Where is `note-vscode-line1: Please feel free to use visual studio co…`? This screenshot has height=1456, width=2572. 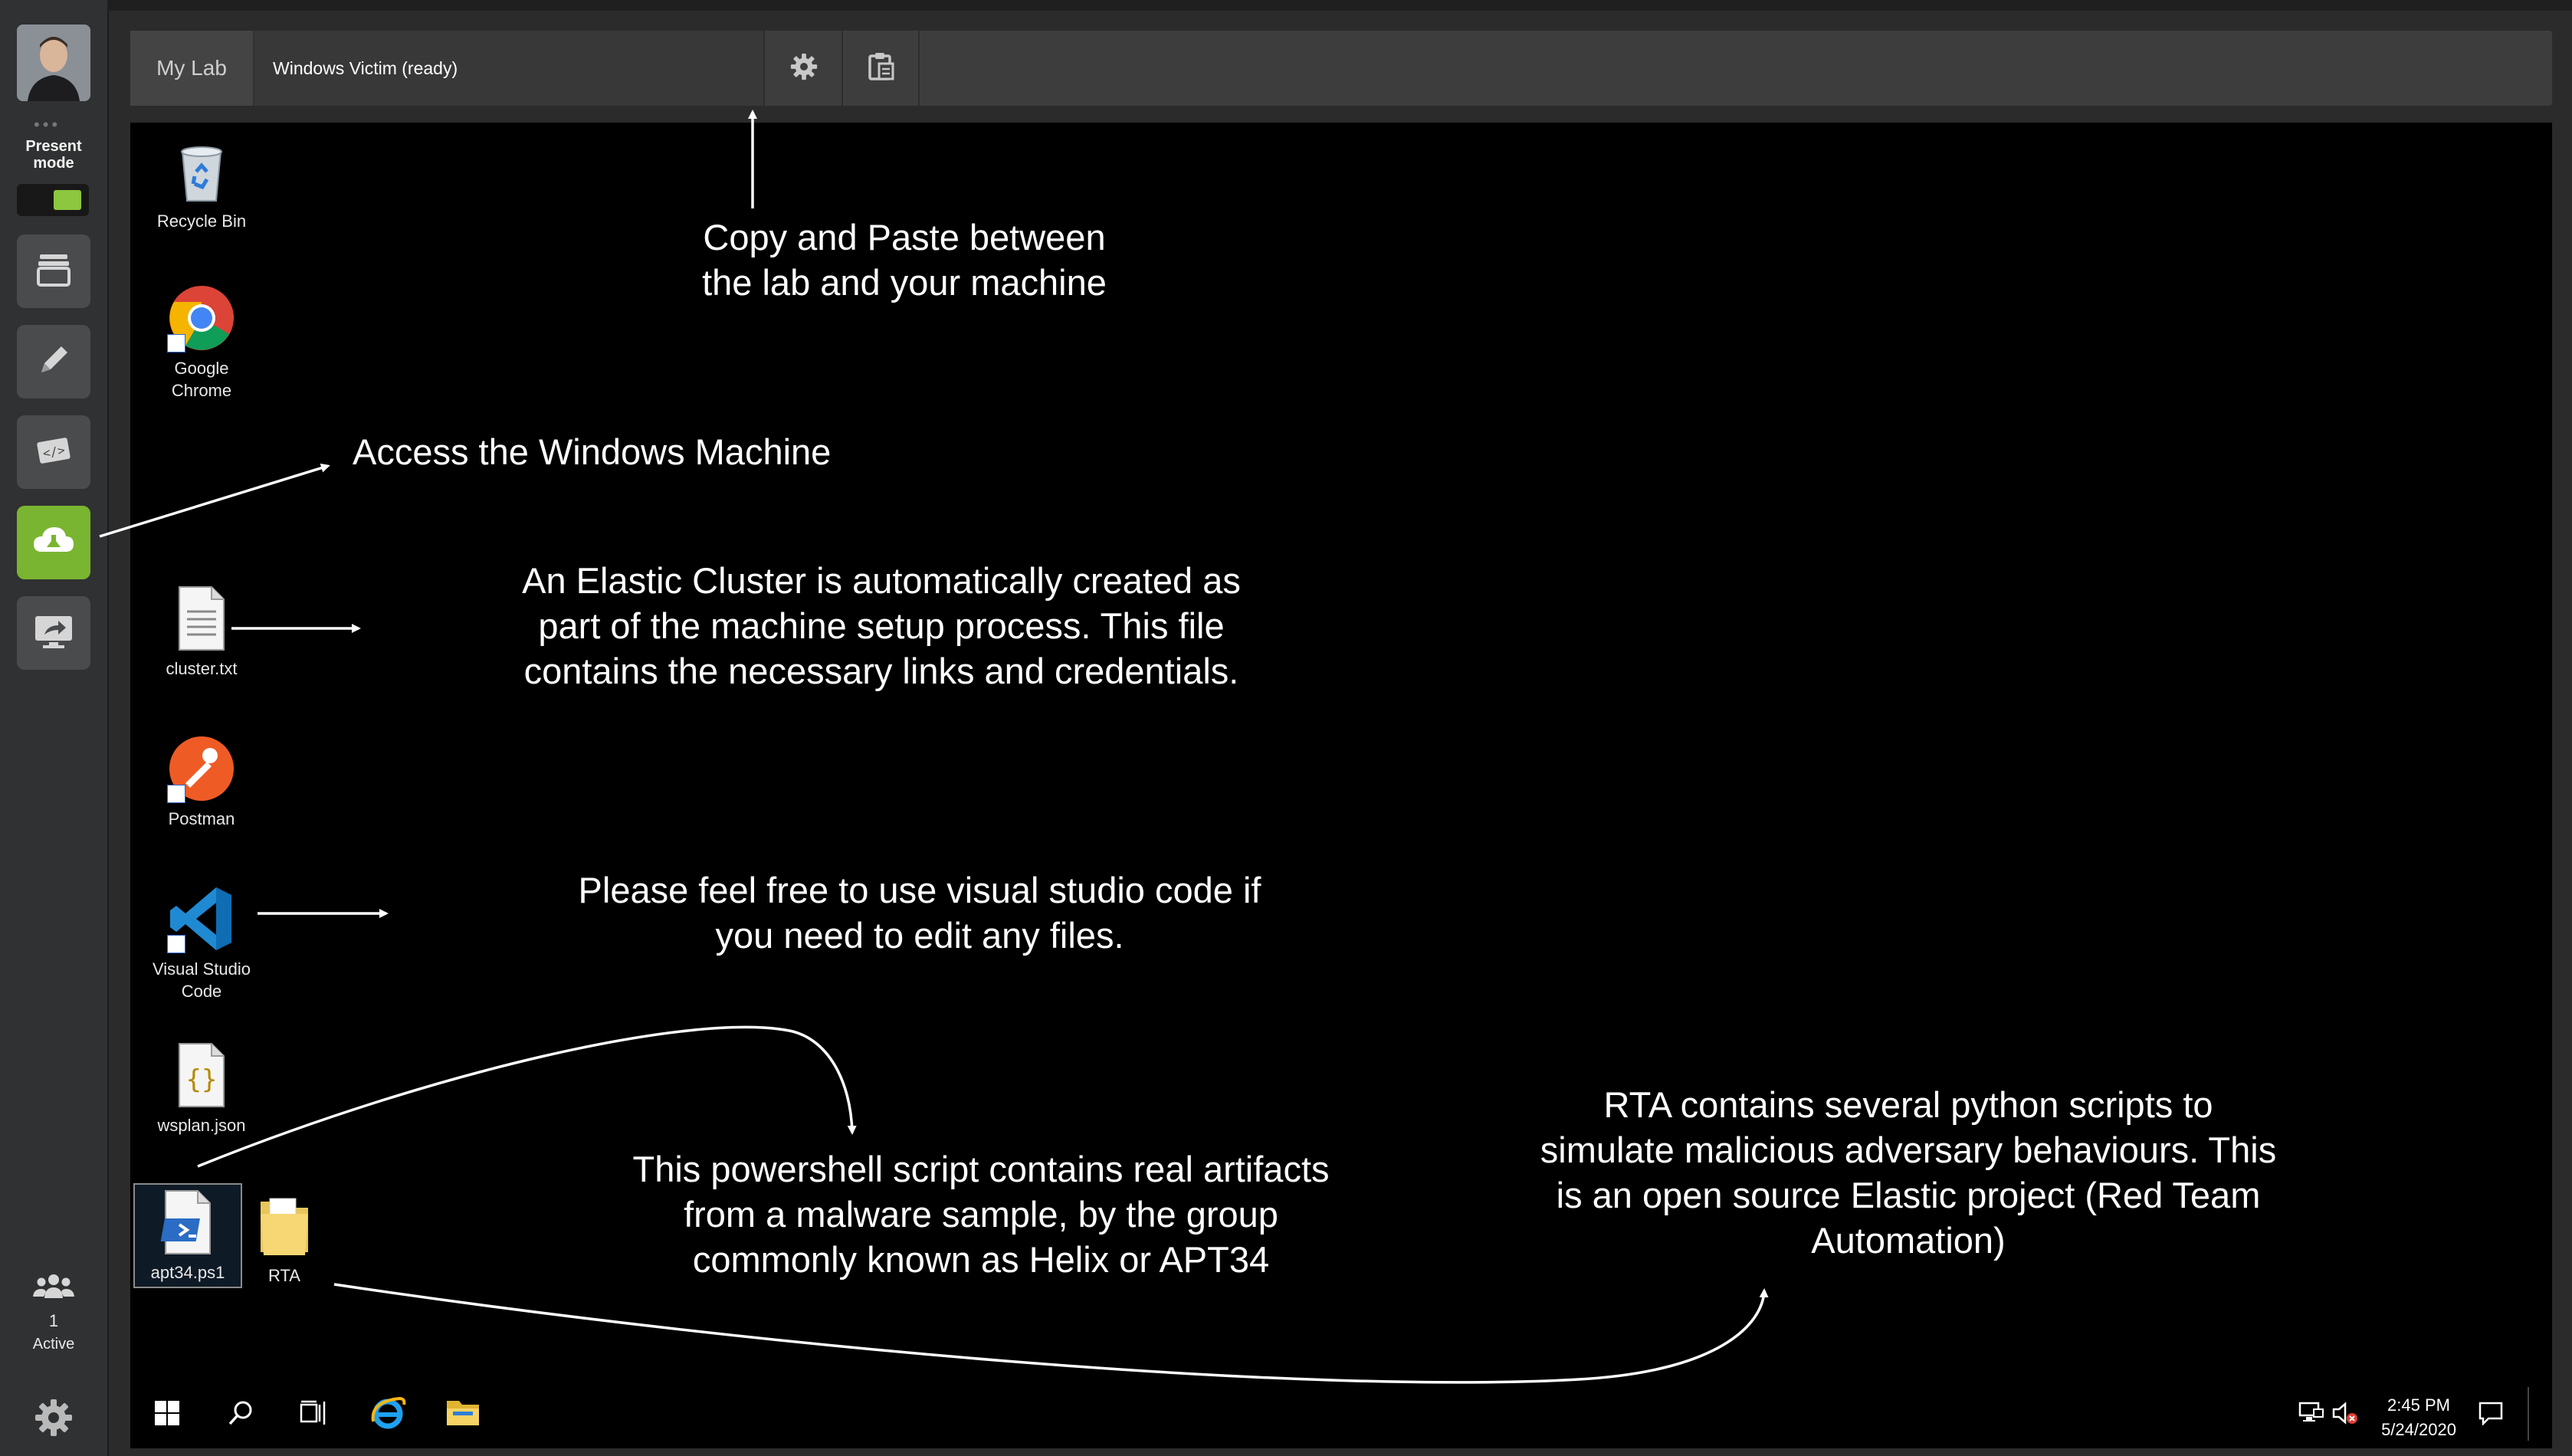
note-vscode-line1: Please feel free to use visual studio co… is located at coordinates (919, 890).